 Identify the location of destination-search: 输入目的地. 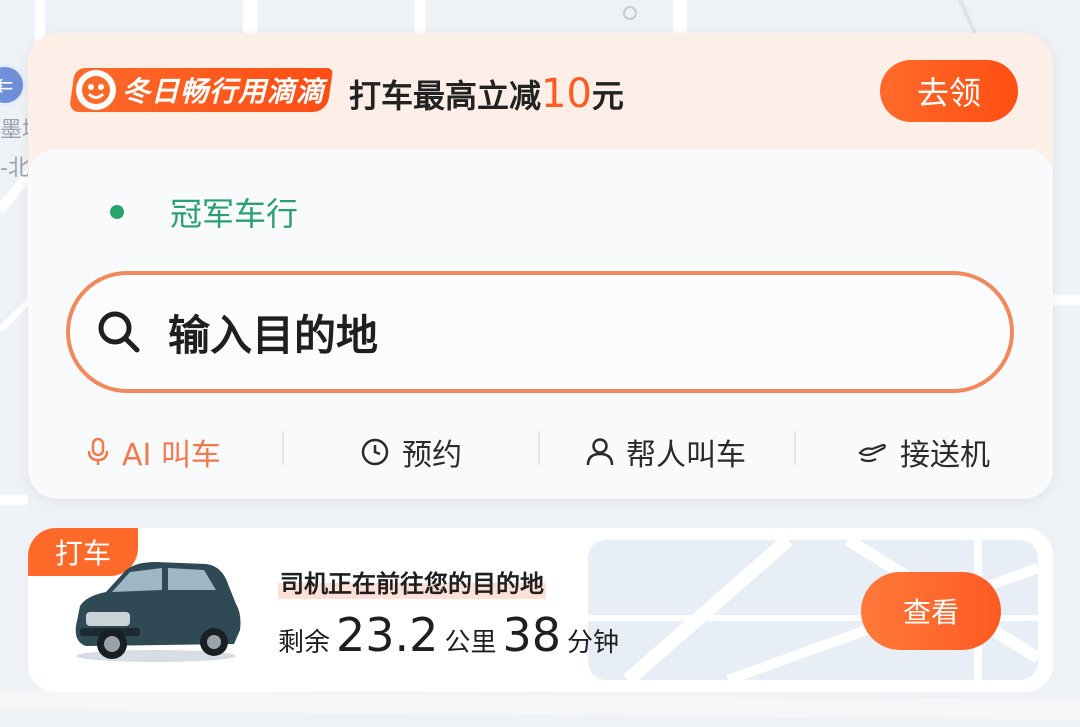
(540, 332).